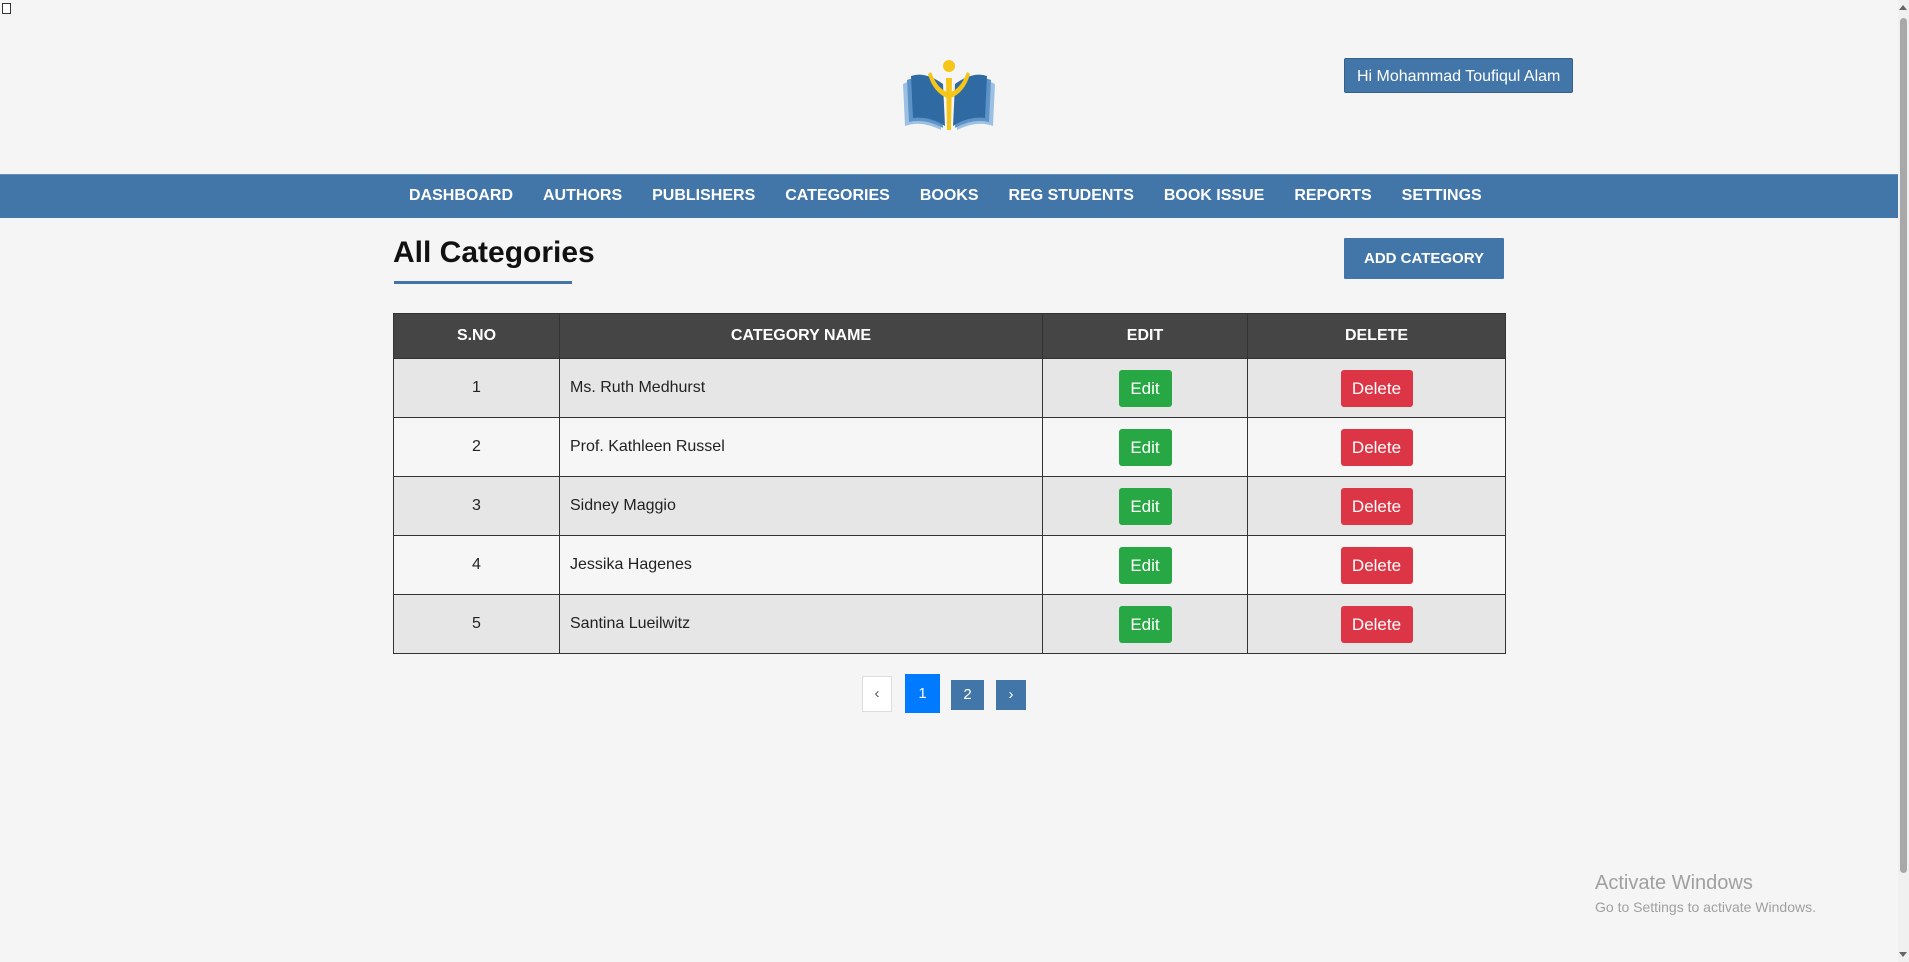  Describe the element at coordinates (476, 565) in the screenshot. I see `cell-sno: 4` at that location.